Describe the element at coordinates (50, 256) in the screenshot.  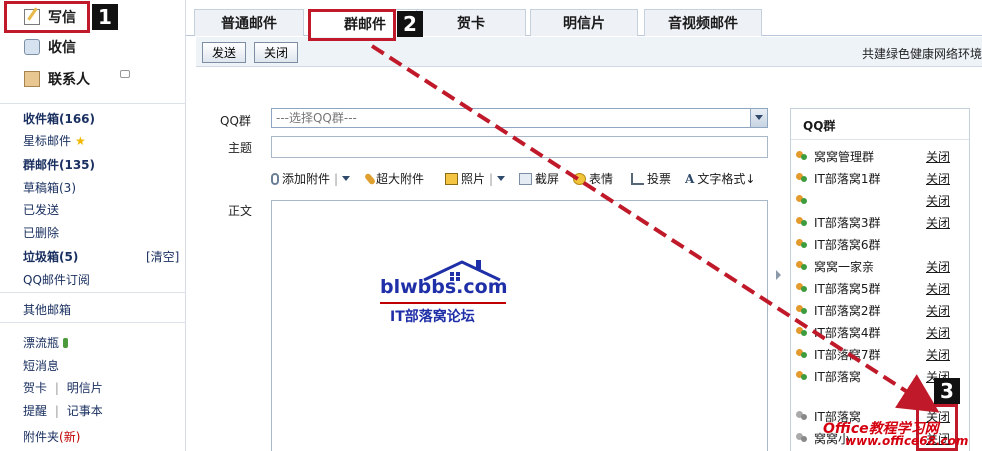
I see `folder-spam: 垃圾箱(5)` at that location.